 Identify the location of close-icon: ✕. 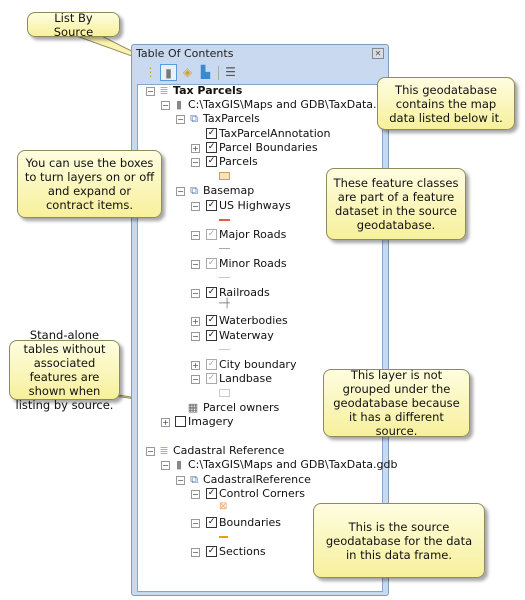
(378, 53).